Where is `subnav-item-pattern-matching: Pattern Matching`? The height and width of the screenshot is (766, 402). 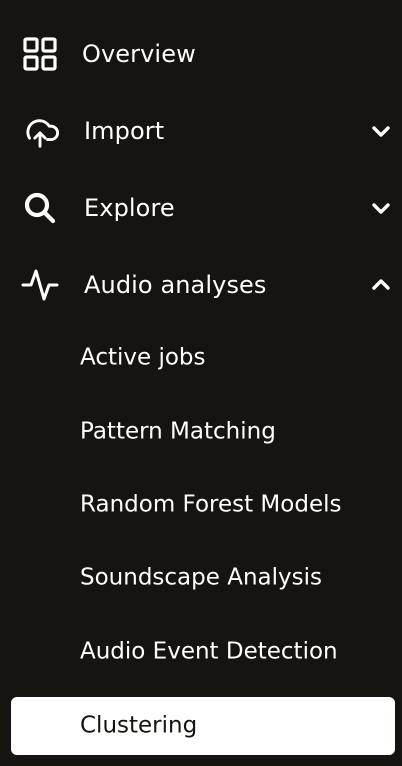 subnav-item-pattern-matching: Pattern Matching is located at coordinates (201, 432).